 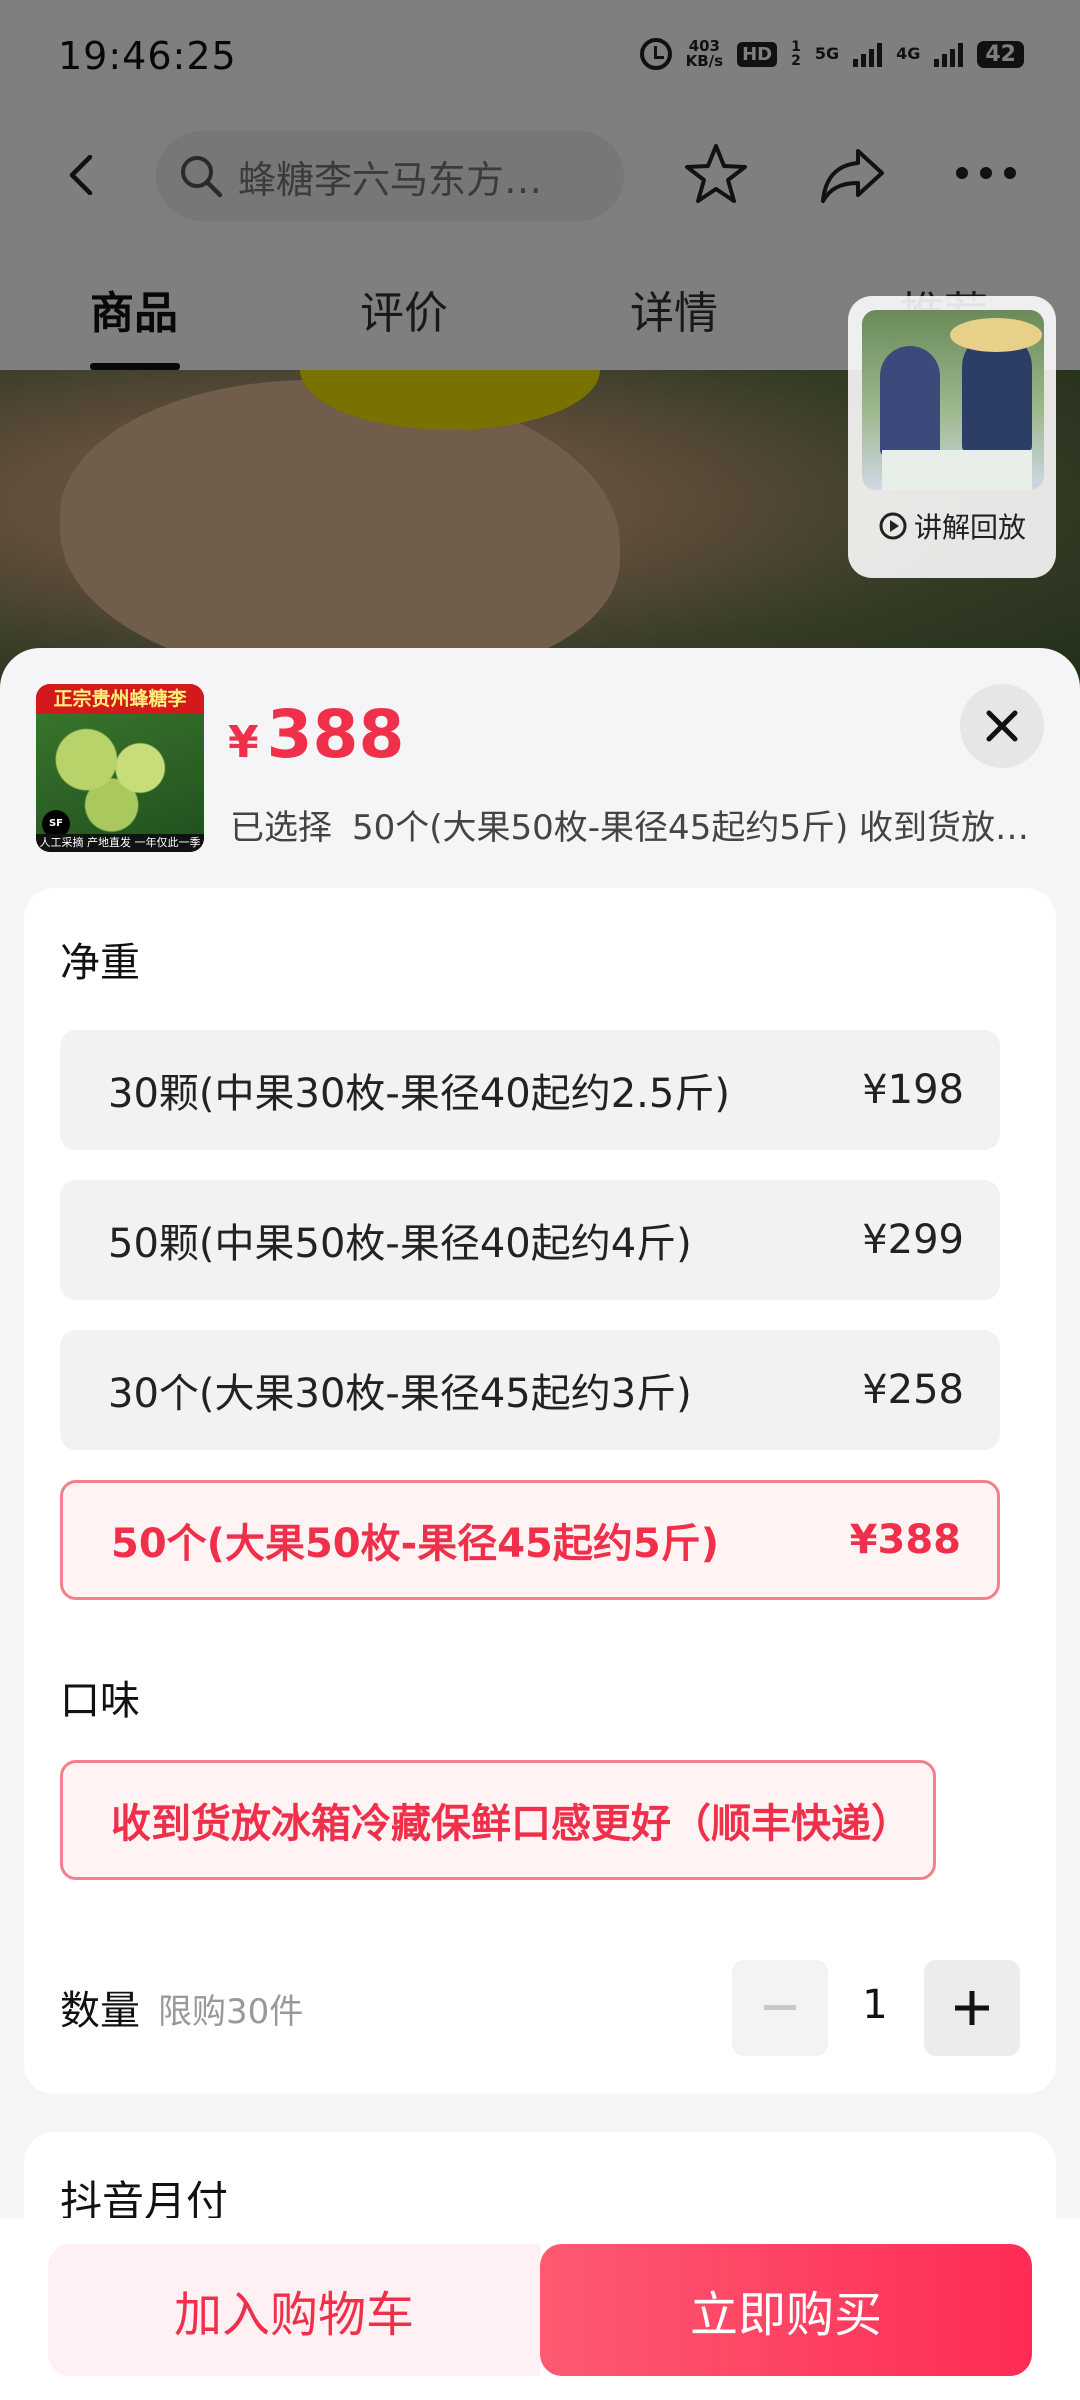 What do you see at coordinates (400, 1394) in the screenshot?
I see `weight-option-label: 30个(大果30枚-果径45起约3斤)` at bounding box center [400, 1394].